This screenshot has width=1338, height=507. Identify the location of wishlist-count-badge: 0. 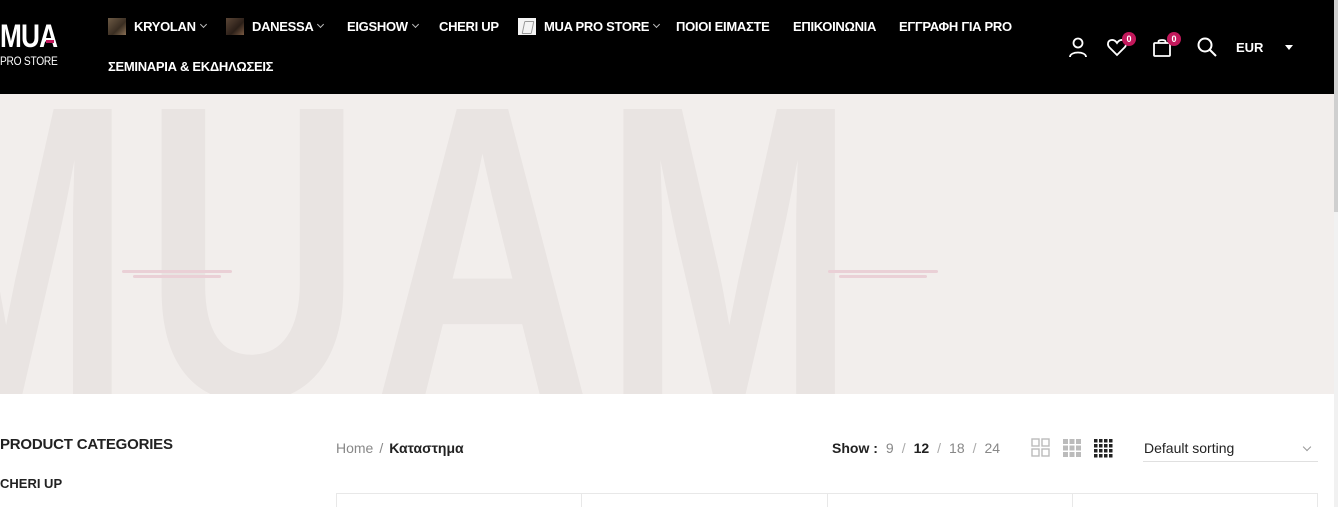
(1129, 39).